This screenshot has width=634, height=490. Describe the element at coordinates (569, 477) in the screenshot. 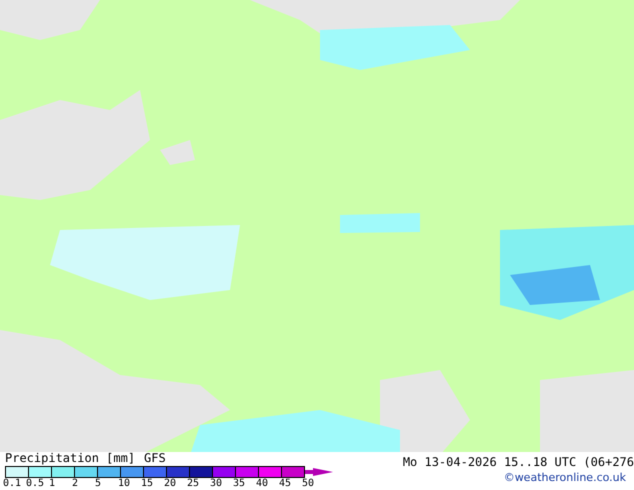

I see `credit-link: ©weatheronline.co.uk` at that location.